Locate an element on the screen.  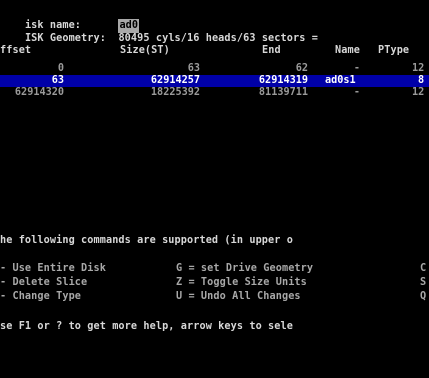
row-end: 62914319 is located at coordinates (283, 80).